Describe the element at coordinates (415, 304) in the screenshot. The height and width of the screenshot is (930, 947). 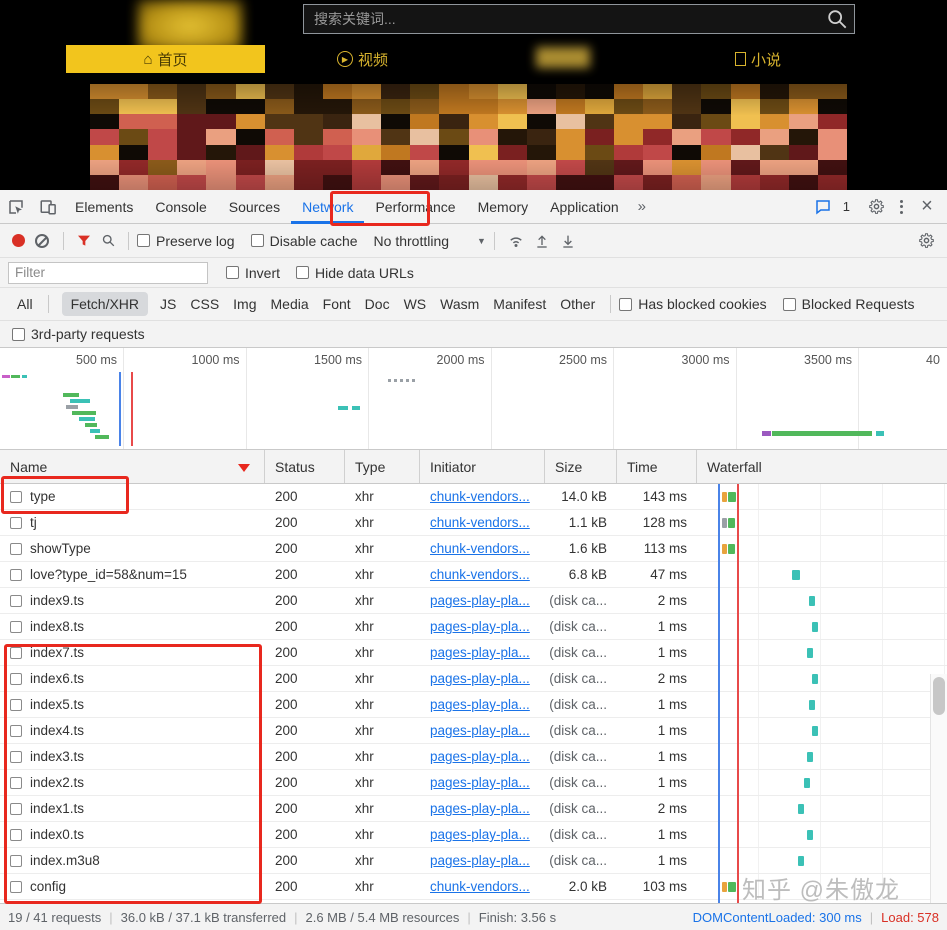
I see `filter-type-ws: WS` at that location.